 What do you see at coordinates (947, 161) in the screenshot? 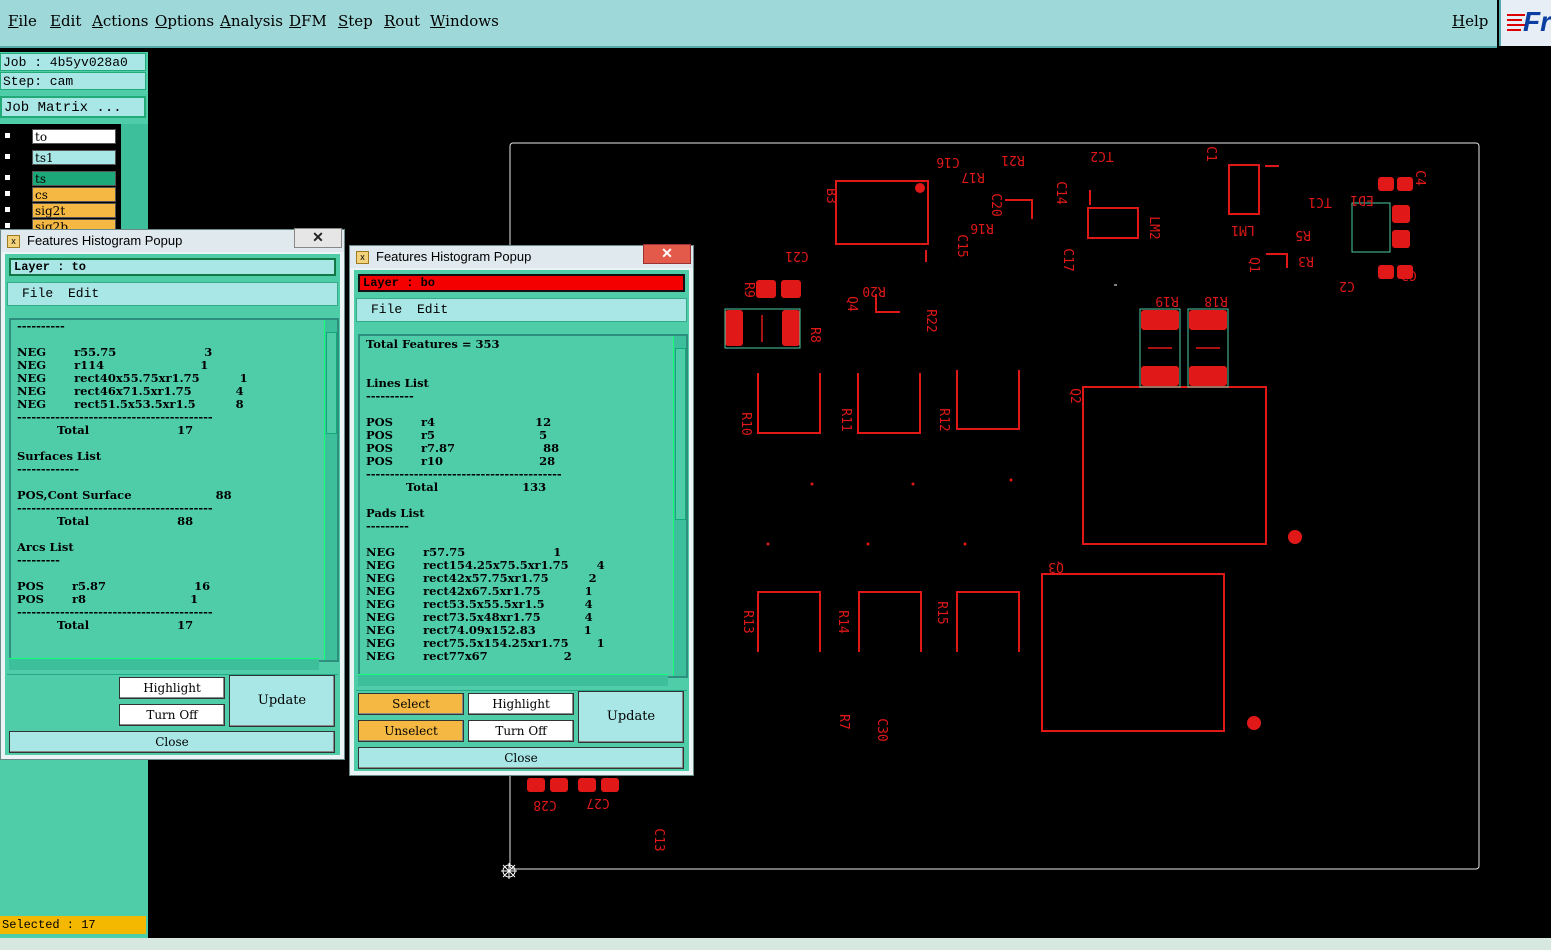
I see `ref-designator: C16` at bounding box center [947, 161].